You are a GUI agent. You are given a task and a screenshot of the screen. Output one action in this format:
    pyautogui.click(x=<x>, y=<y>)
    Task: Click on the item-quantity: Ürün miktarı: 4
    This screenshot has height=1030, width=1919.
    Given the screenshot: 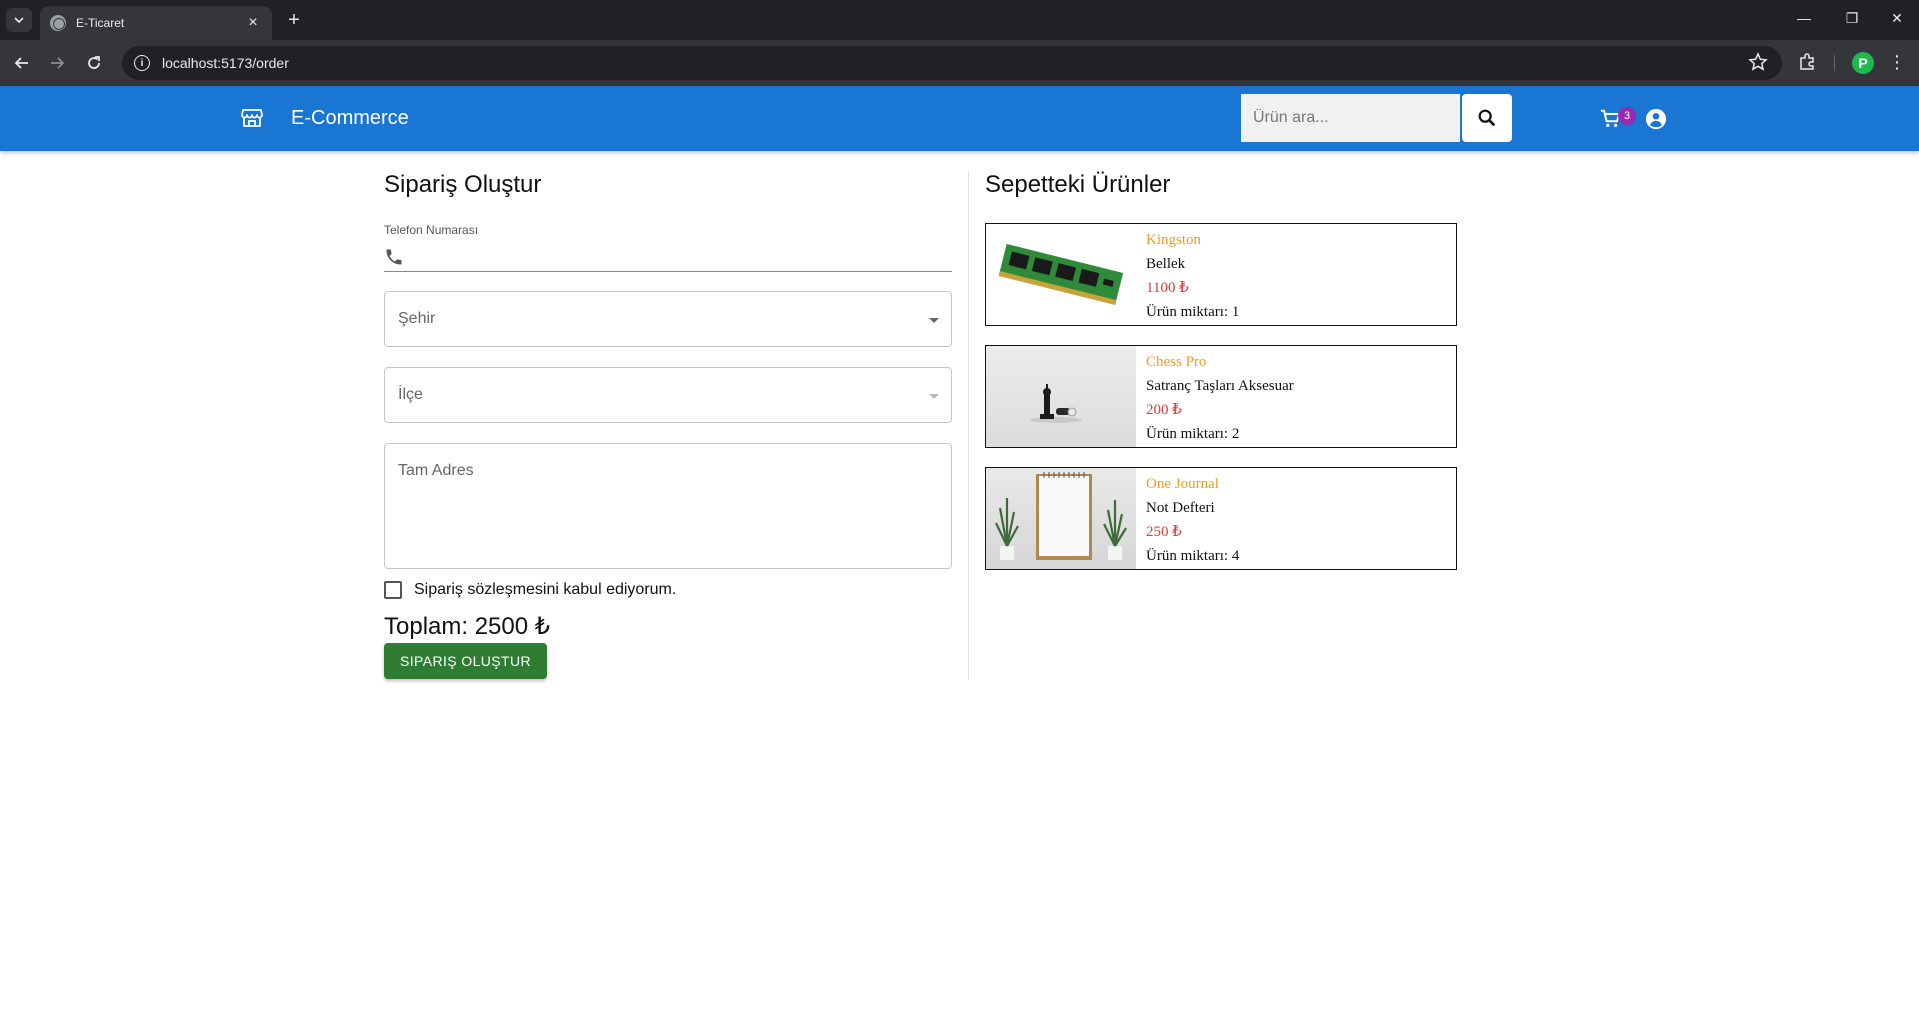 What is the action you would take?
    pyautogui.click(x=1193, y=556)
    